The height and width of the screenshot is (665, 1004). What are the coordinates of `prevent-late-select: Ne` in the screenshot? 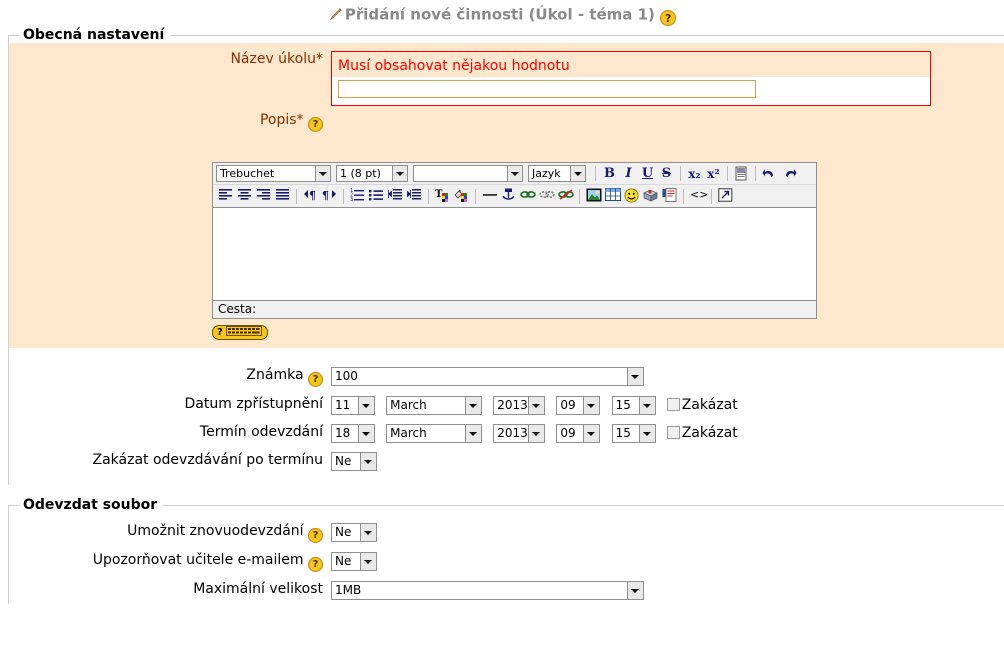 It's located at (354, 461).